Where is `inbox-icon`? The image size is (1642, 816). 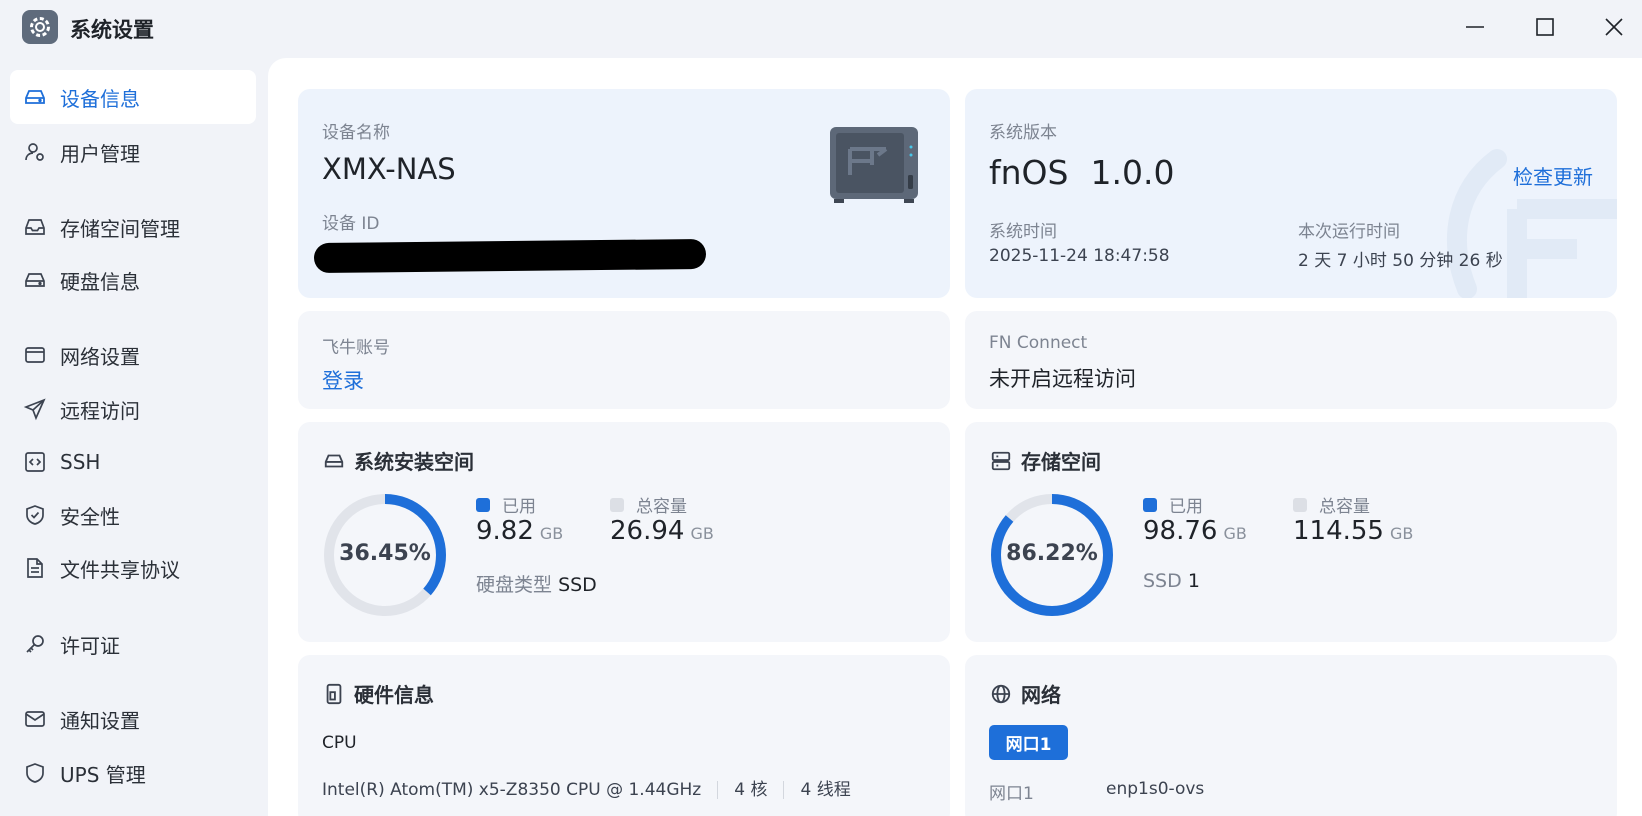
inbox-icon is located at coordinates (35, 227).